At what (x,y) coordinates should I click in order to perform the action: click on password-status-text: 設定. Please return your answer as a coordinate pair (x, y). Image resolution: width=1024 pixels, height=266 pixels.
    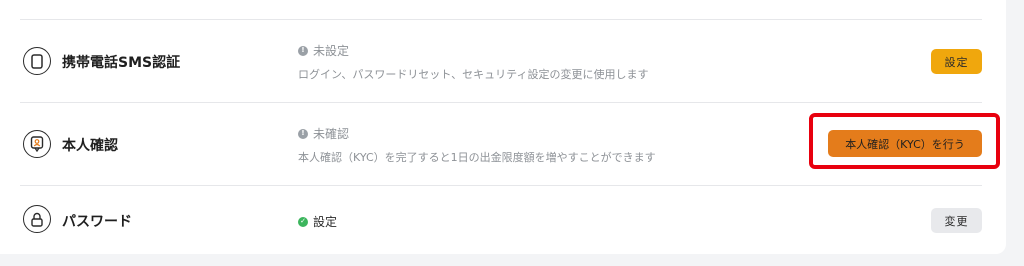
    Looking at the image, I should click on (325, 222).